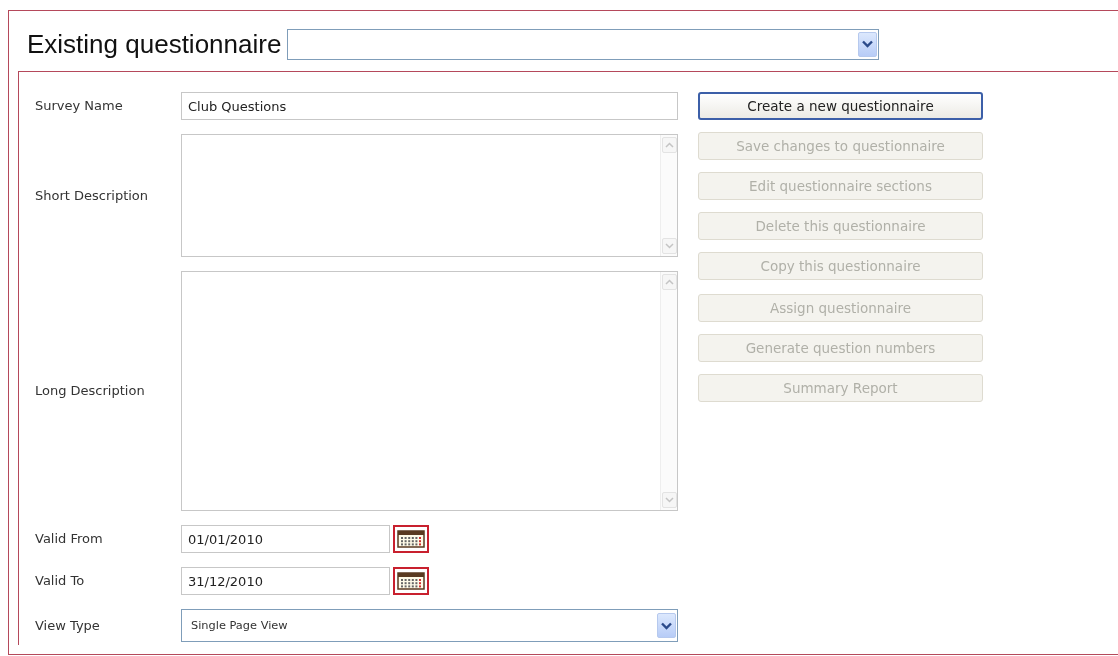 The width and height of the screenshot is (1118, 656). What do you see at coordinates (429, 195) in the screenshot?
I see `text-area-field` at bounding box center [429, 195].